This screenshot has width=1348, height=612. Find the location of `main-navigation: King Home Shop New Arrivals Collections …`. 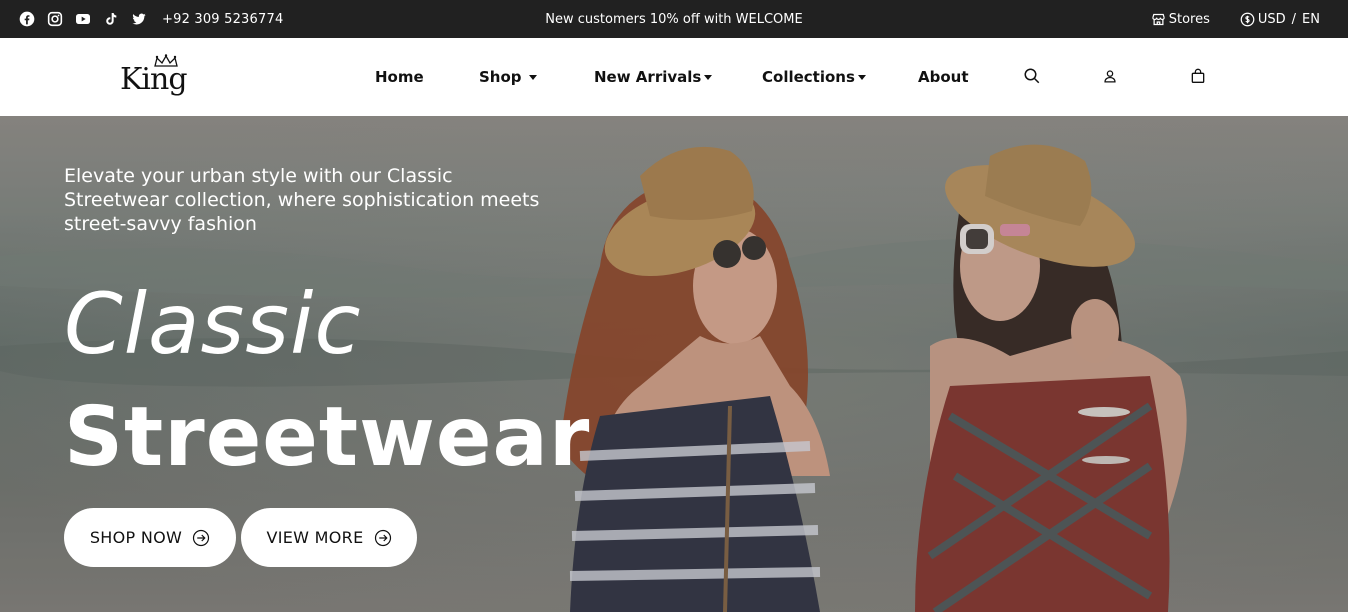

main-navigation: King Home Shop New Arrivals Collections … is located at coordinates (674, 77).